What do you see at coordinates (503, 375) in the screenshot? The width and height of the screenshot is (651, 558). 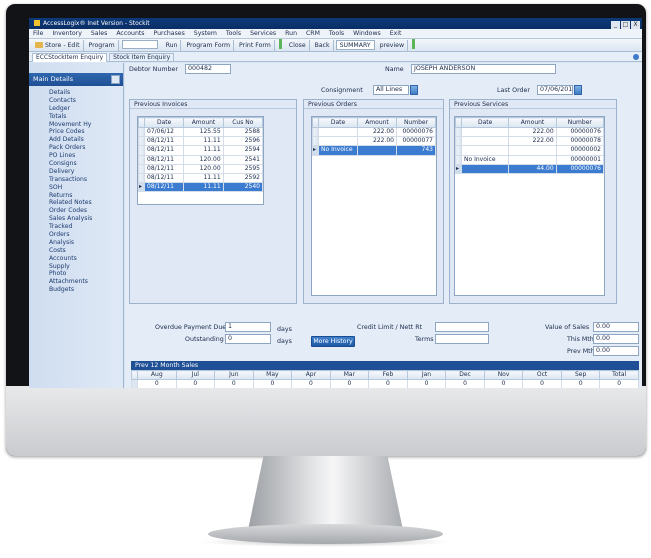 I see `month-column-header: Nov` at bounding box center [503, 375].